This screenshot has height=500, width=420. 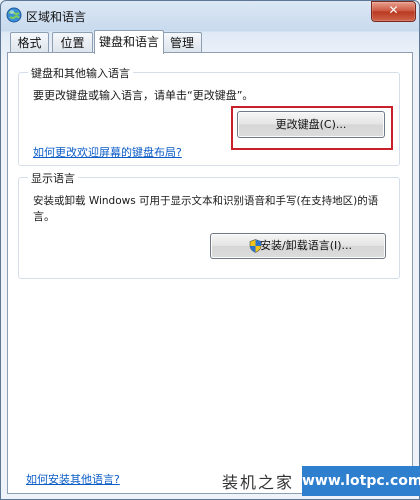 I want to click on tab-label: 管理, so click(x=181, y=43).